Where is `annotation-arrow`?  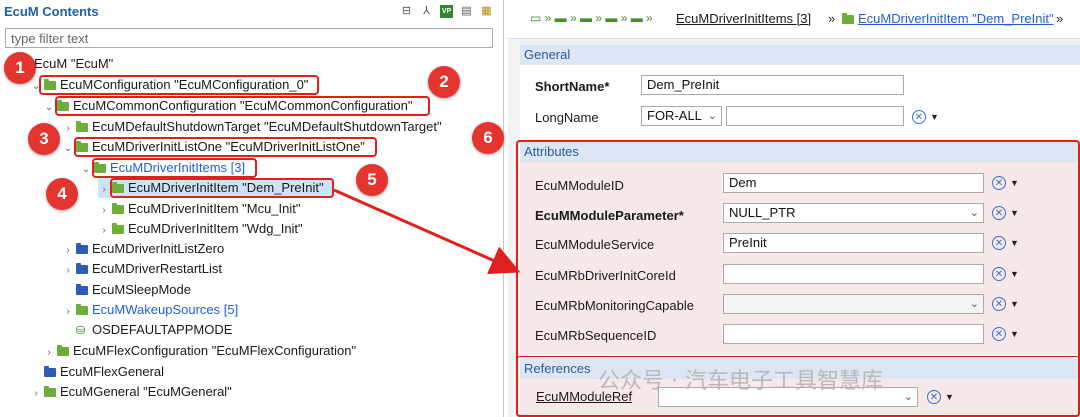 annotation-arrow is located at coordinates (427, 231).